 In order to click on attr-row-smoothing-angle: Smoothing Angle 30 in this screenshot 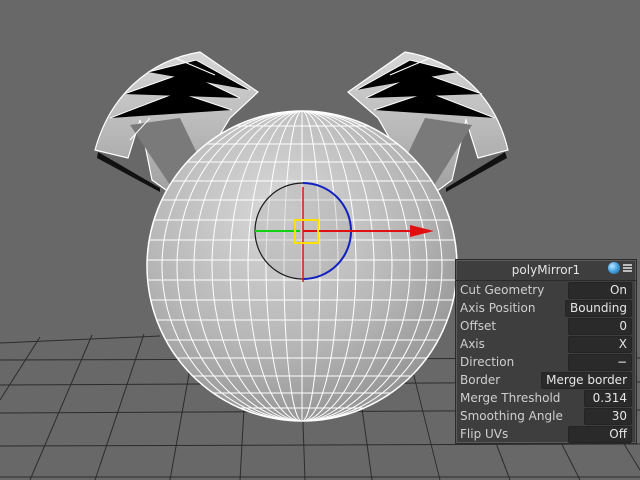, I will do `click(546, 416)`.